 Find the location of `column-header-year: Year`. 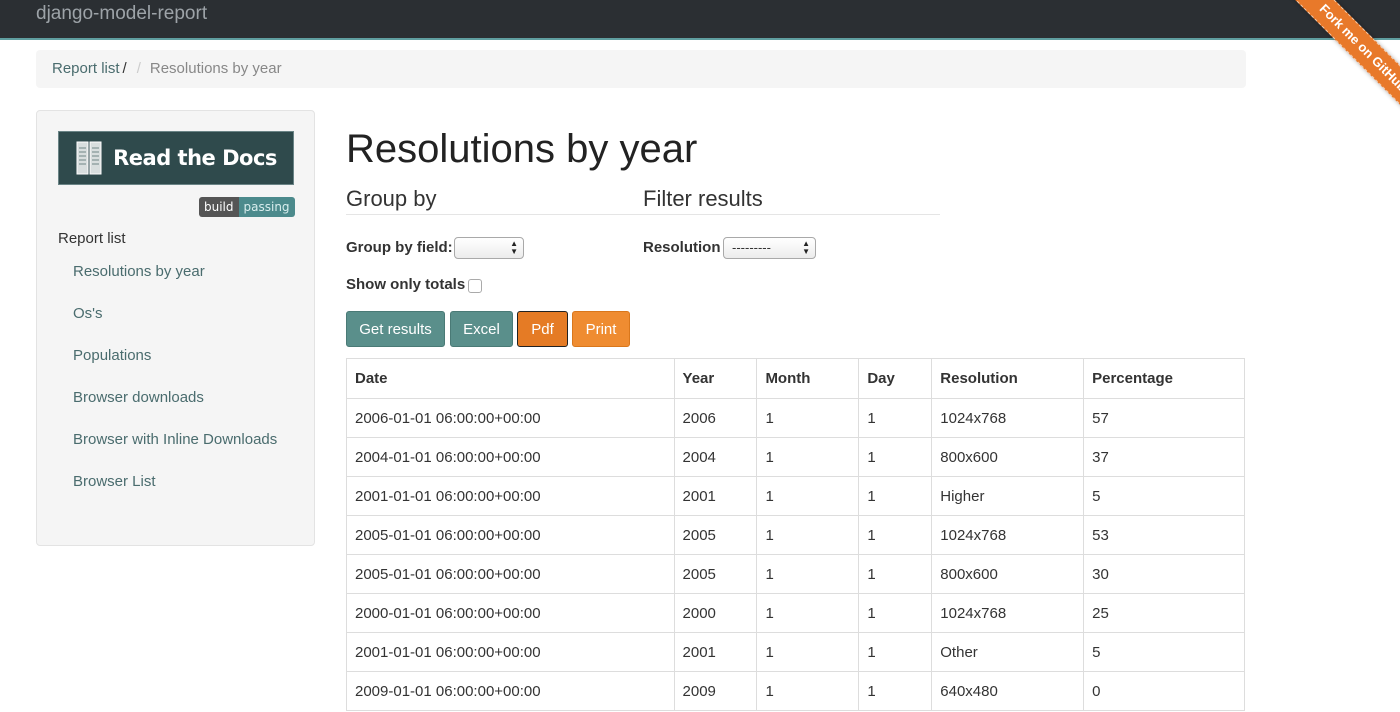

column-header-year: Year is located at coordinates (715, 378).